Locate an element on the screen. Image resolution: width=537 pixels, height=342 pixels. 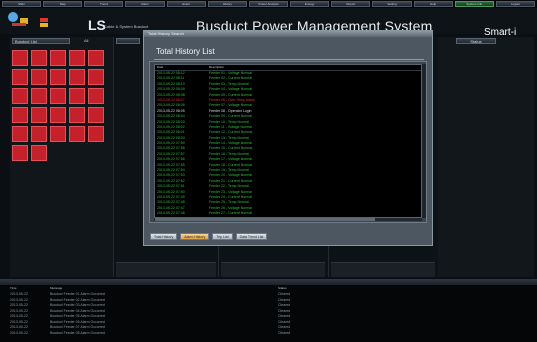
nav-tab: Setting is located at coordinates (392, 4).